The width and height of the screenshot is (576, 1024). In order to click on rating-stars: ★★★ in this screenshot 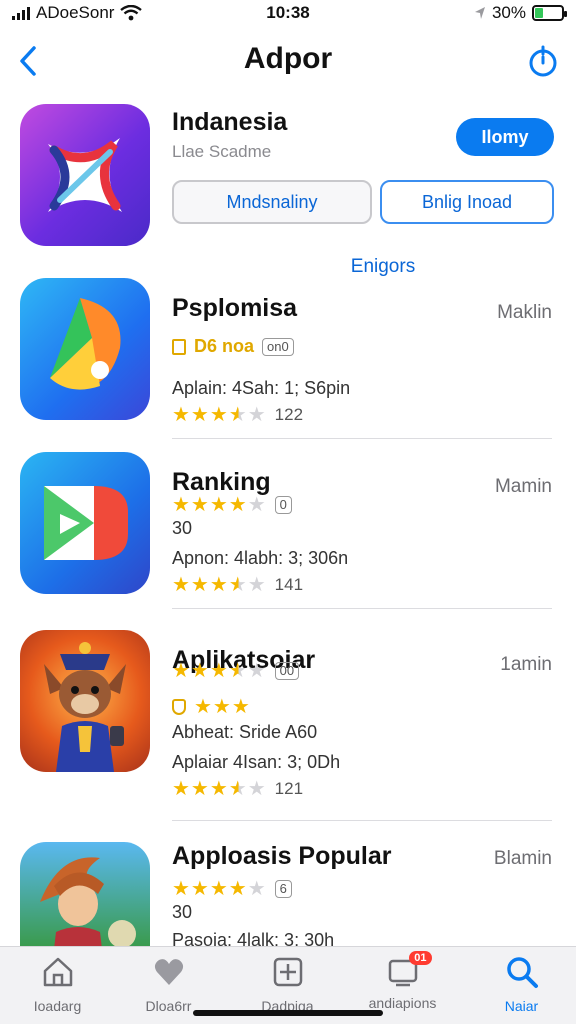, I will do `click(222, 707)`.